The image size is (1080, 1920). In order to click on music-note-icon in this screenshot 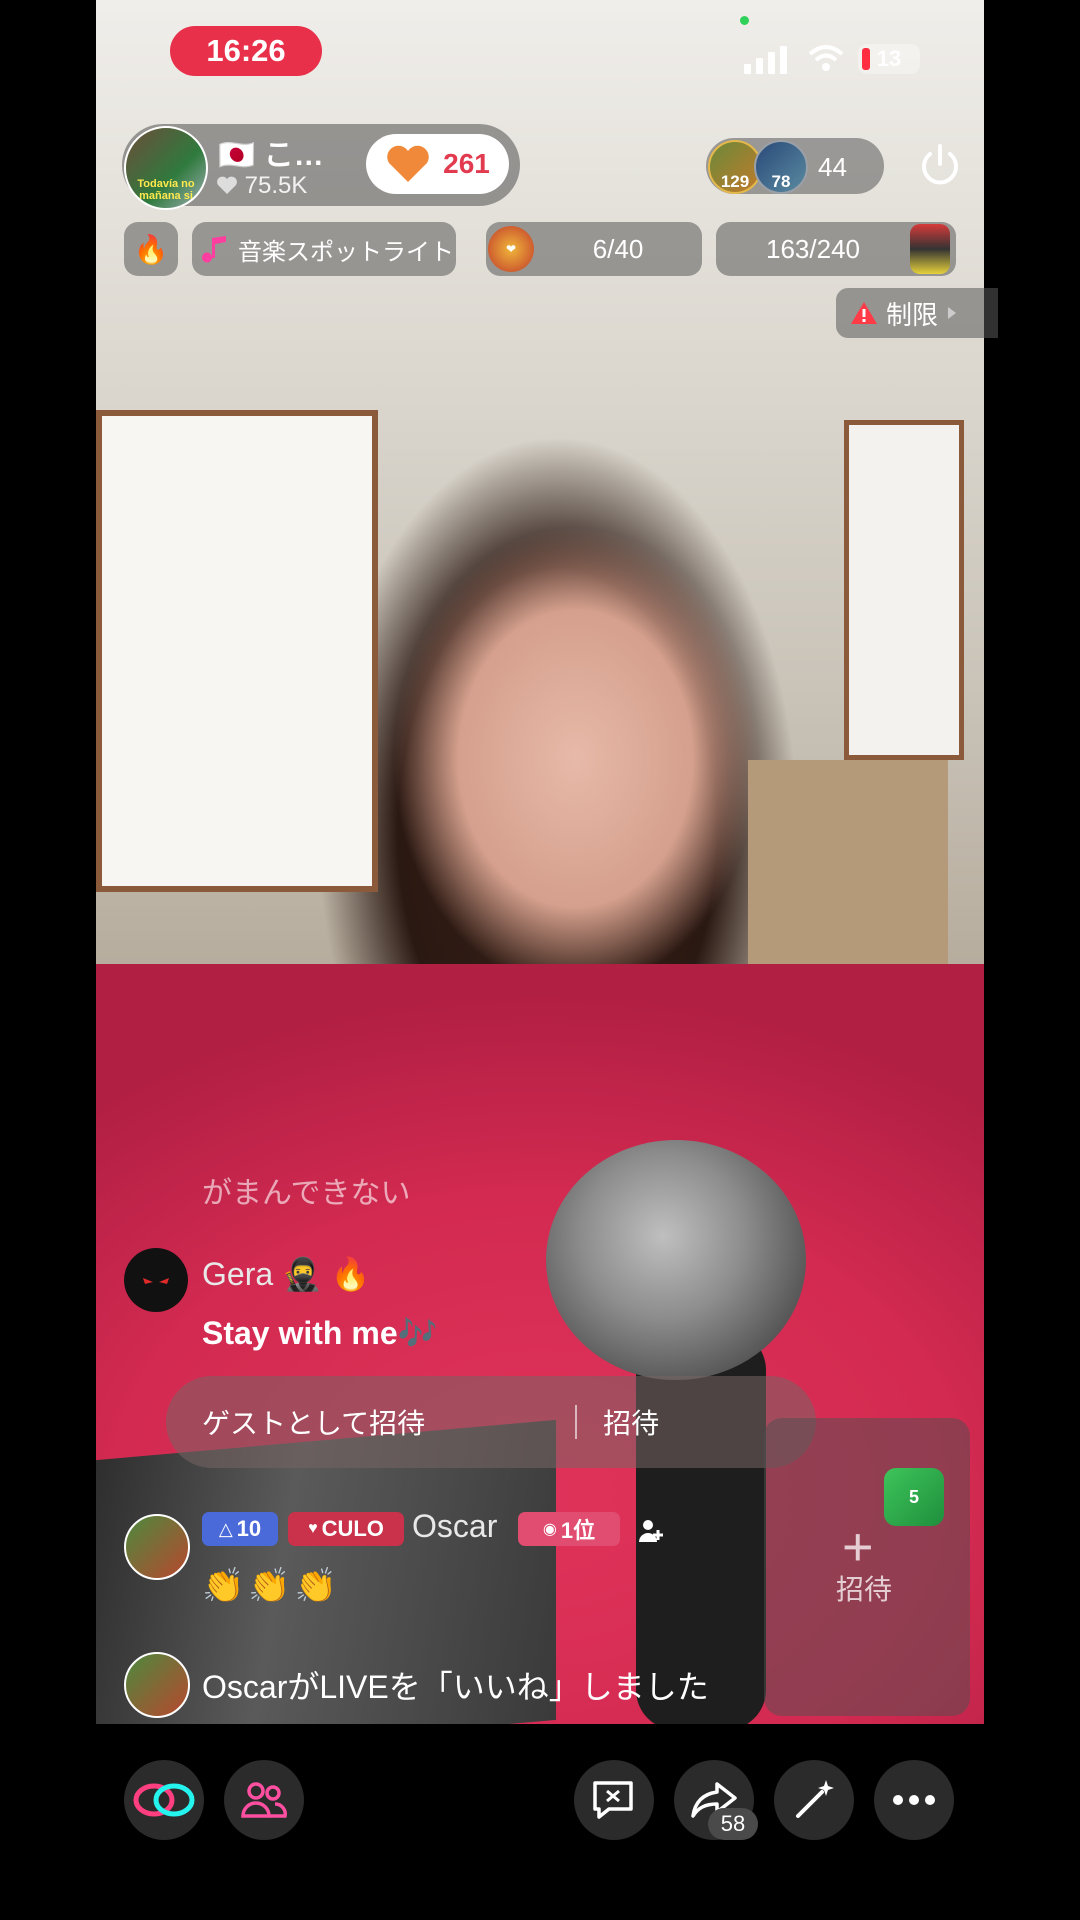, I will do `click(214, 249)`.